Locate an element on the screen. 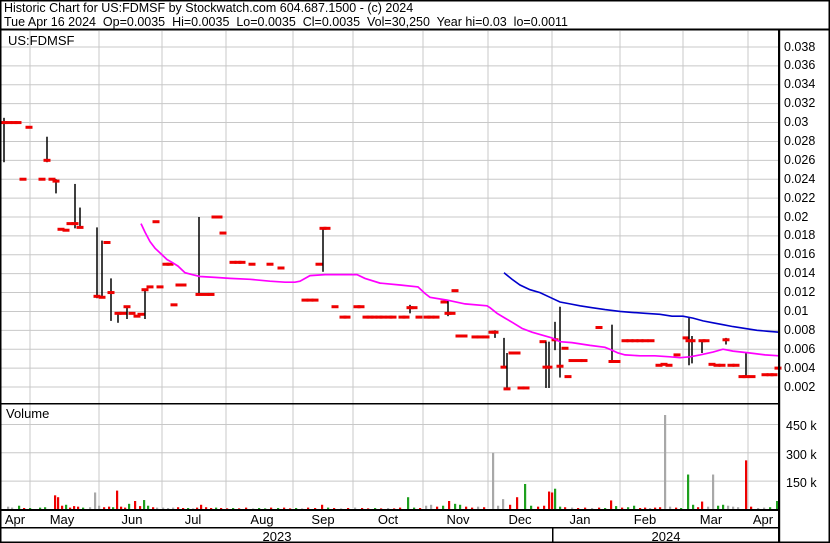  price-tick-label: 0.038 is located at coordinates (800, 46).